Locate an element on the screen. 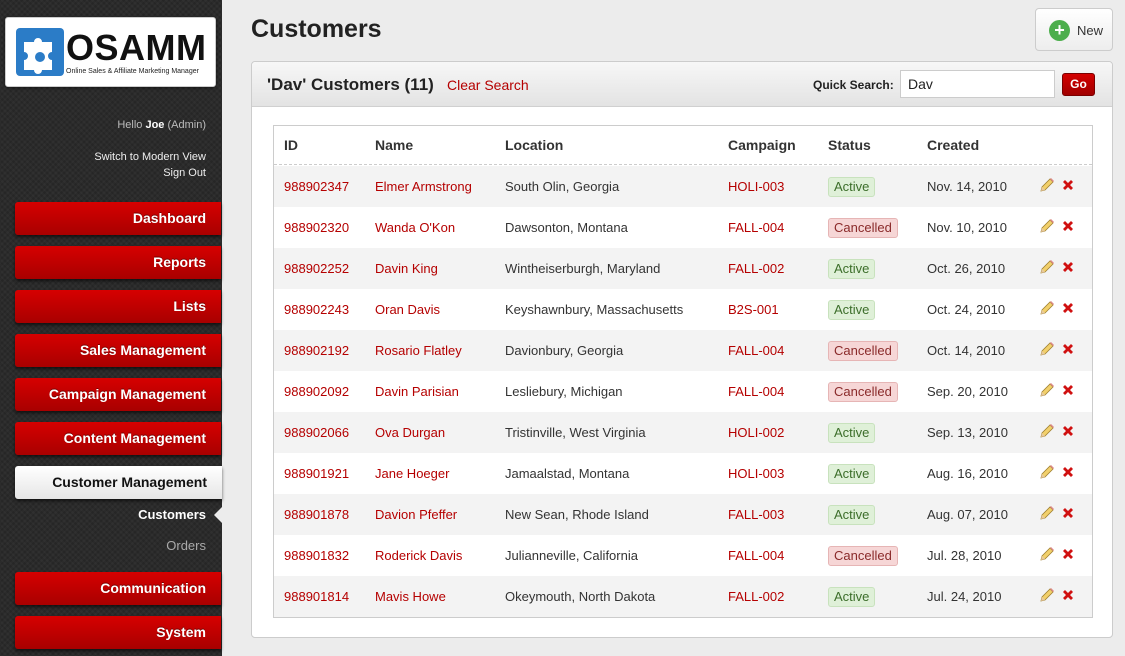 Image resolution: width=1125 pixels, height=656 pixels. status-badge: Cancelled is located at coordinates (863, 351).